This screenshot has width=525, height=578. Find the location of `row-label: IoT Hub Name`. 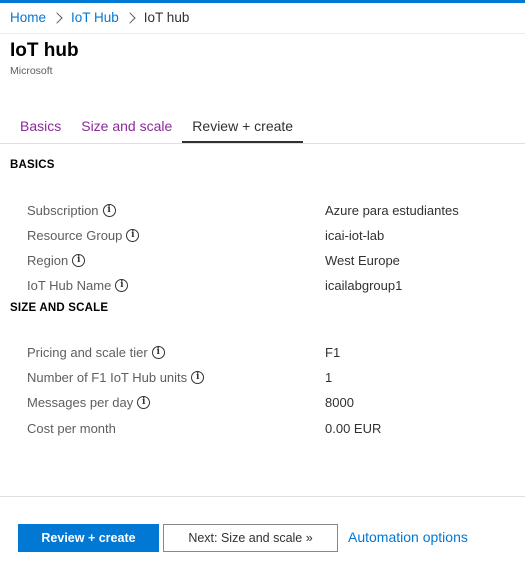

row-label: IoT Hub Name is located at coordinates (69, 285).